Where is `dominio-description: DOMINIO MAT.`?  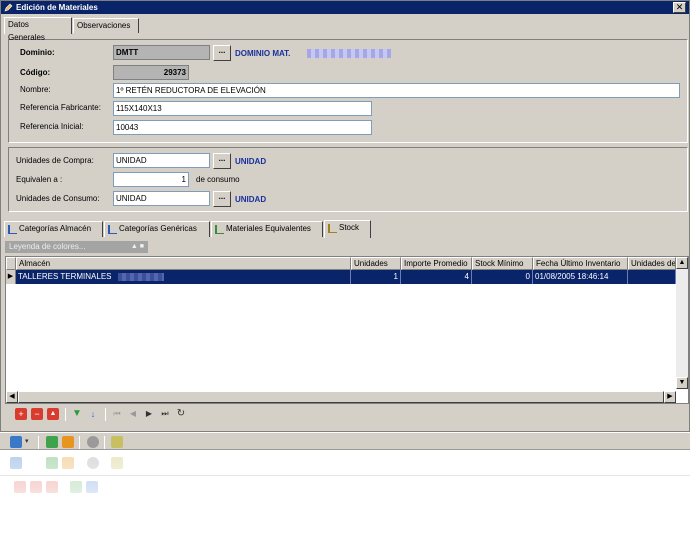
dominio-description: DOMINIO MAT. is located at coordinates (263, 53).